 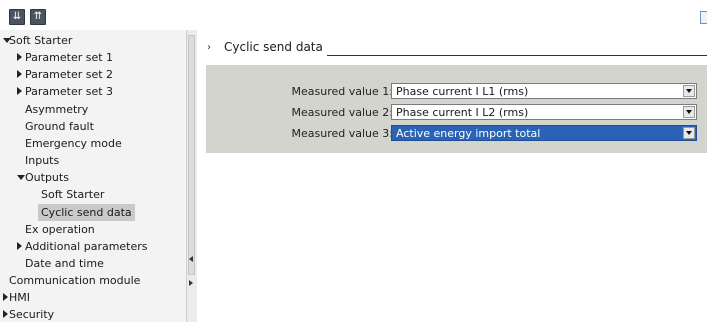 I want to click on measured-value-3-value: Active energy import total, so click(x=468, y=133).